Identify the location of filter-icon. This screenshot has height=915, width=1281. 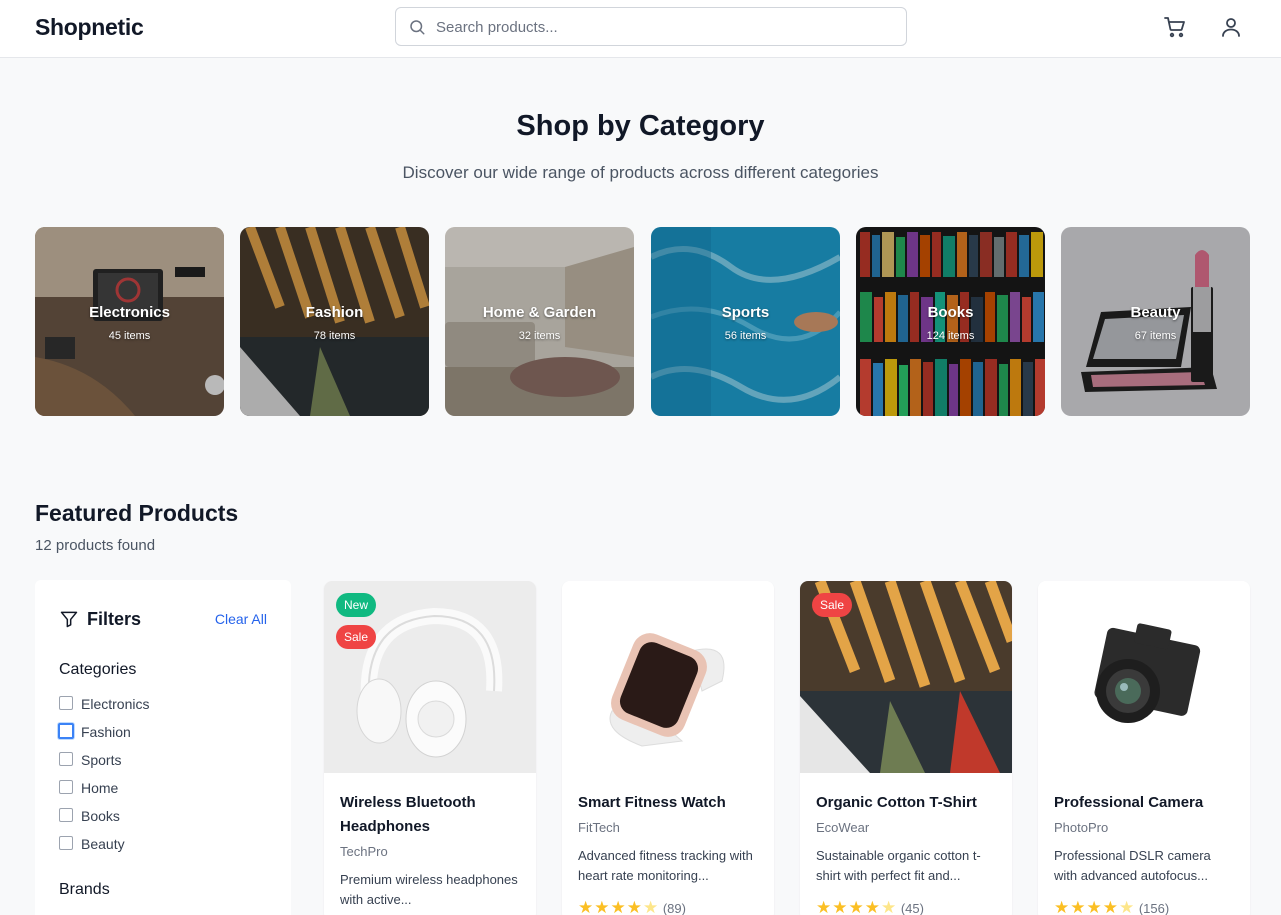
(69, 619).